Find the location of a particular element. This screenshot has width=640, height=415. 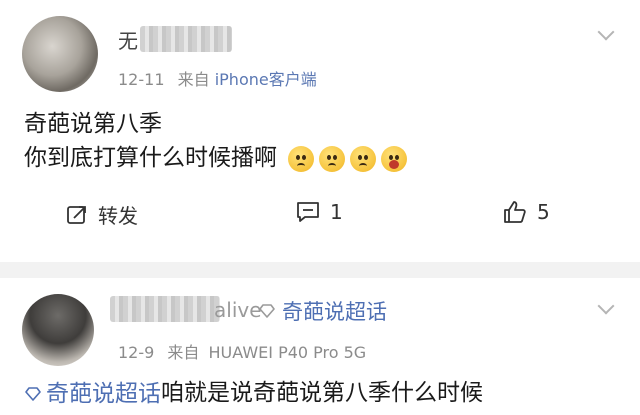

comment-button: 1 is located at coordinates (319, 212).